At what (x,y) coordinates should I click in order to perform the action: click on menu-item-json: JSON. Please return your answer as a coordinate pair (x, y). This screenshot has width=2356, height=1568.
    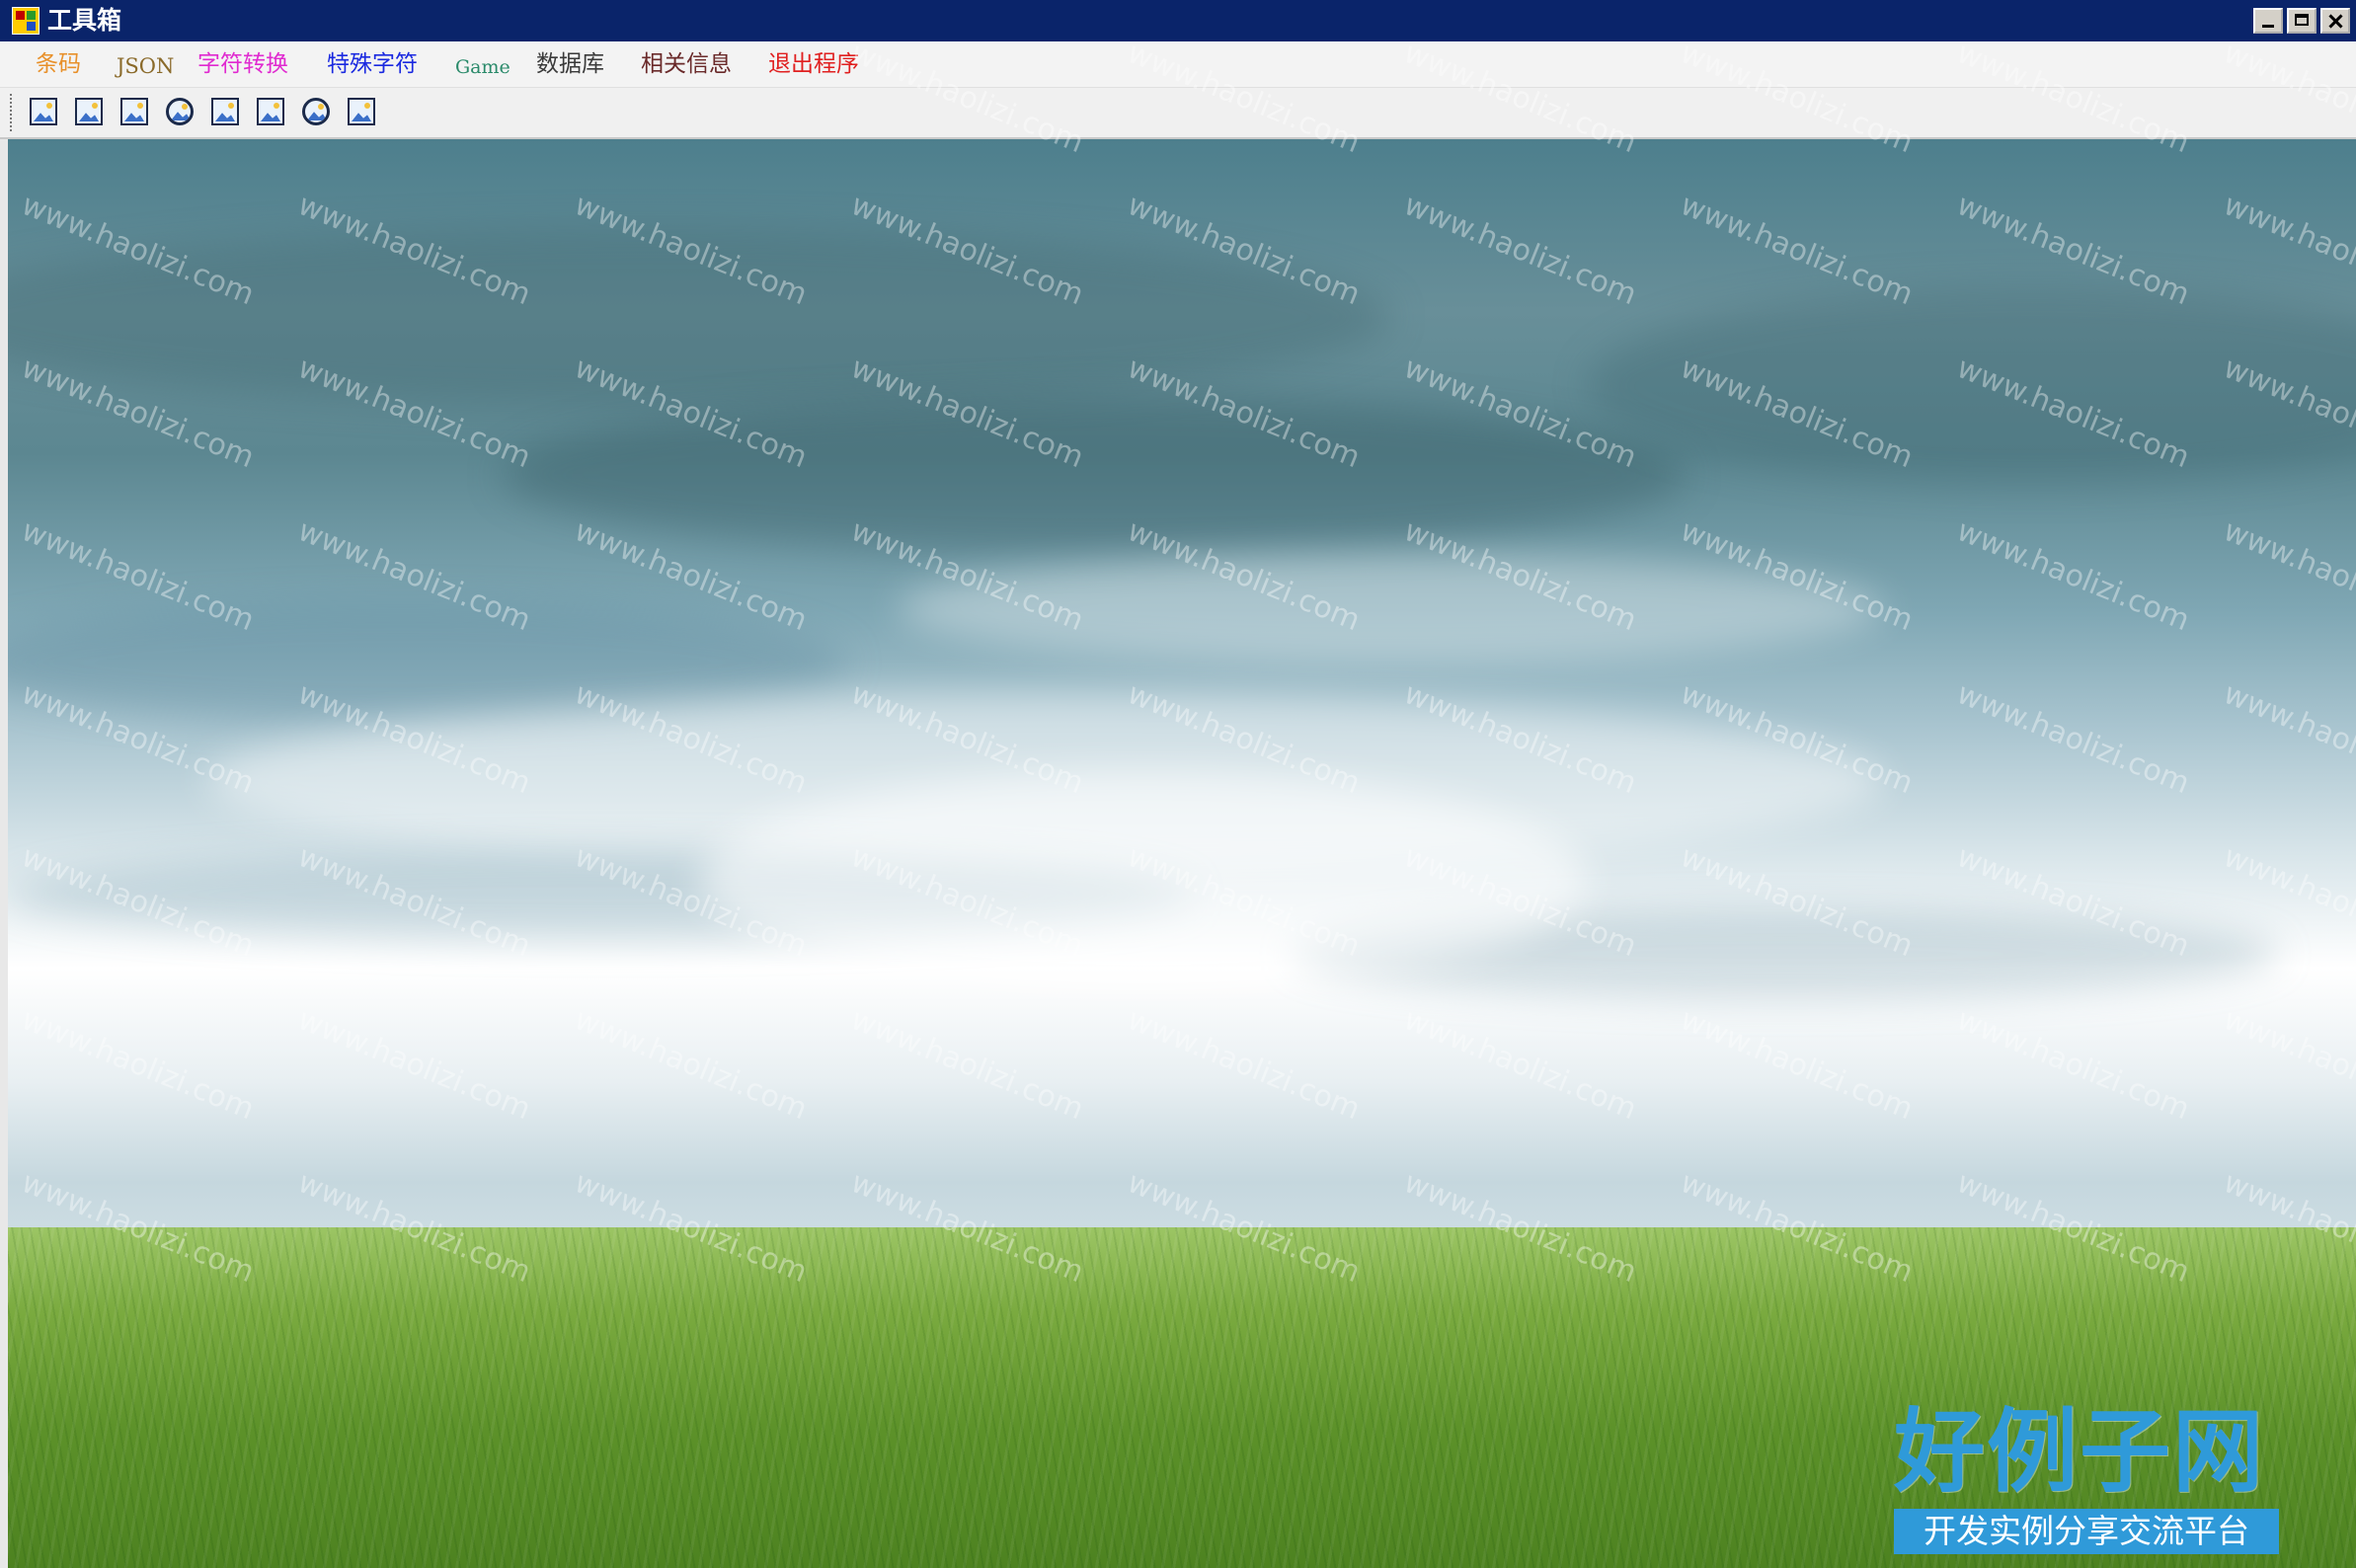
    Looking at the image, I should click on (145, 66).